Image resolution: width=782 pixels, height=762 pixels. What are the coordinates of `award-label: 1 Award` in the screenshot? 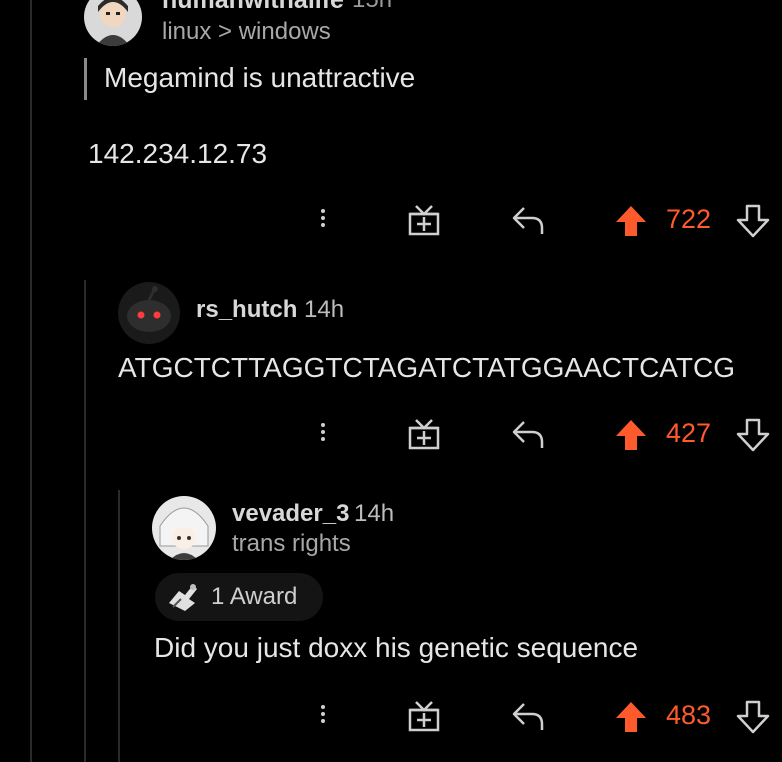 It's located at (254, 596).